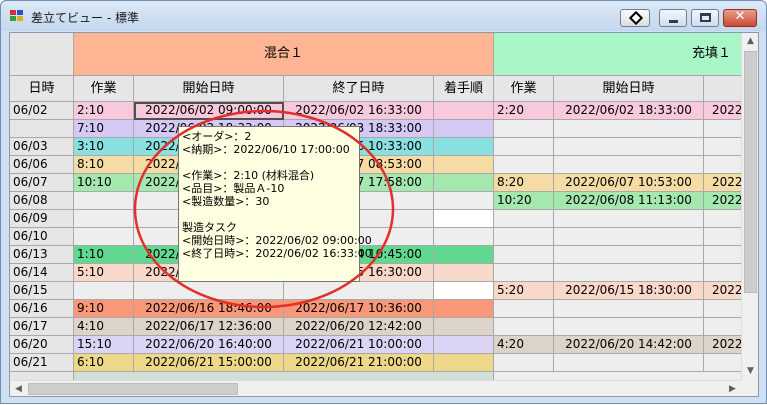 The height and width of the screenshot is (405, 767). Describe the element at coordinates (359, 309) in the screenshot. I see `mixing-end-cell: 2022/06/17 10:36:00` at that location.